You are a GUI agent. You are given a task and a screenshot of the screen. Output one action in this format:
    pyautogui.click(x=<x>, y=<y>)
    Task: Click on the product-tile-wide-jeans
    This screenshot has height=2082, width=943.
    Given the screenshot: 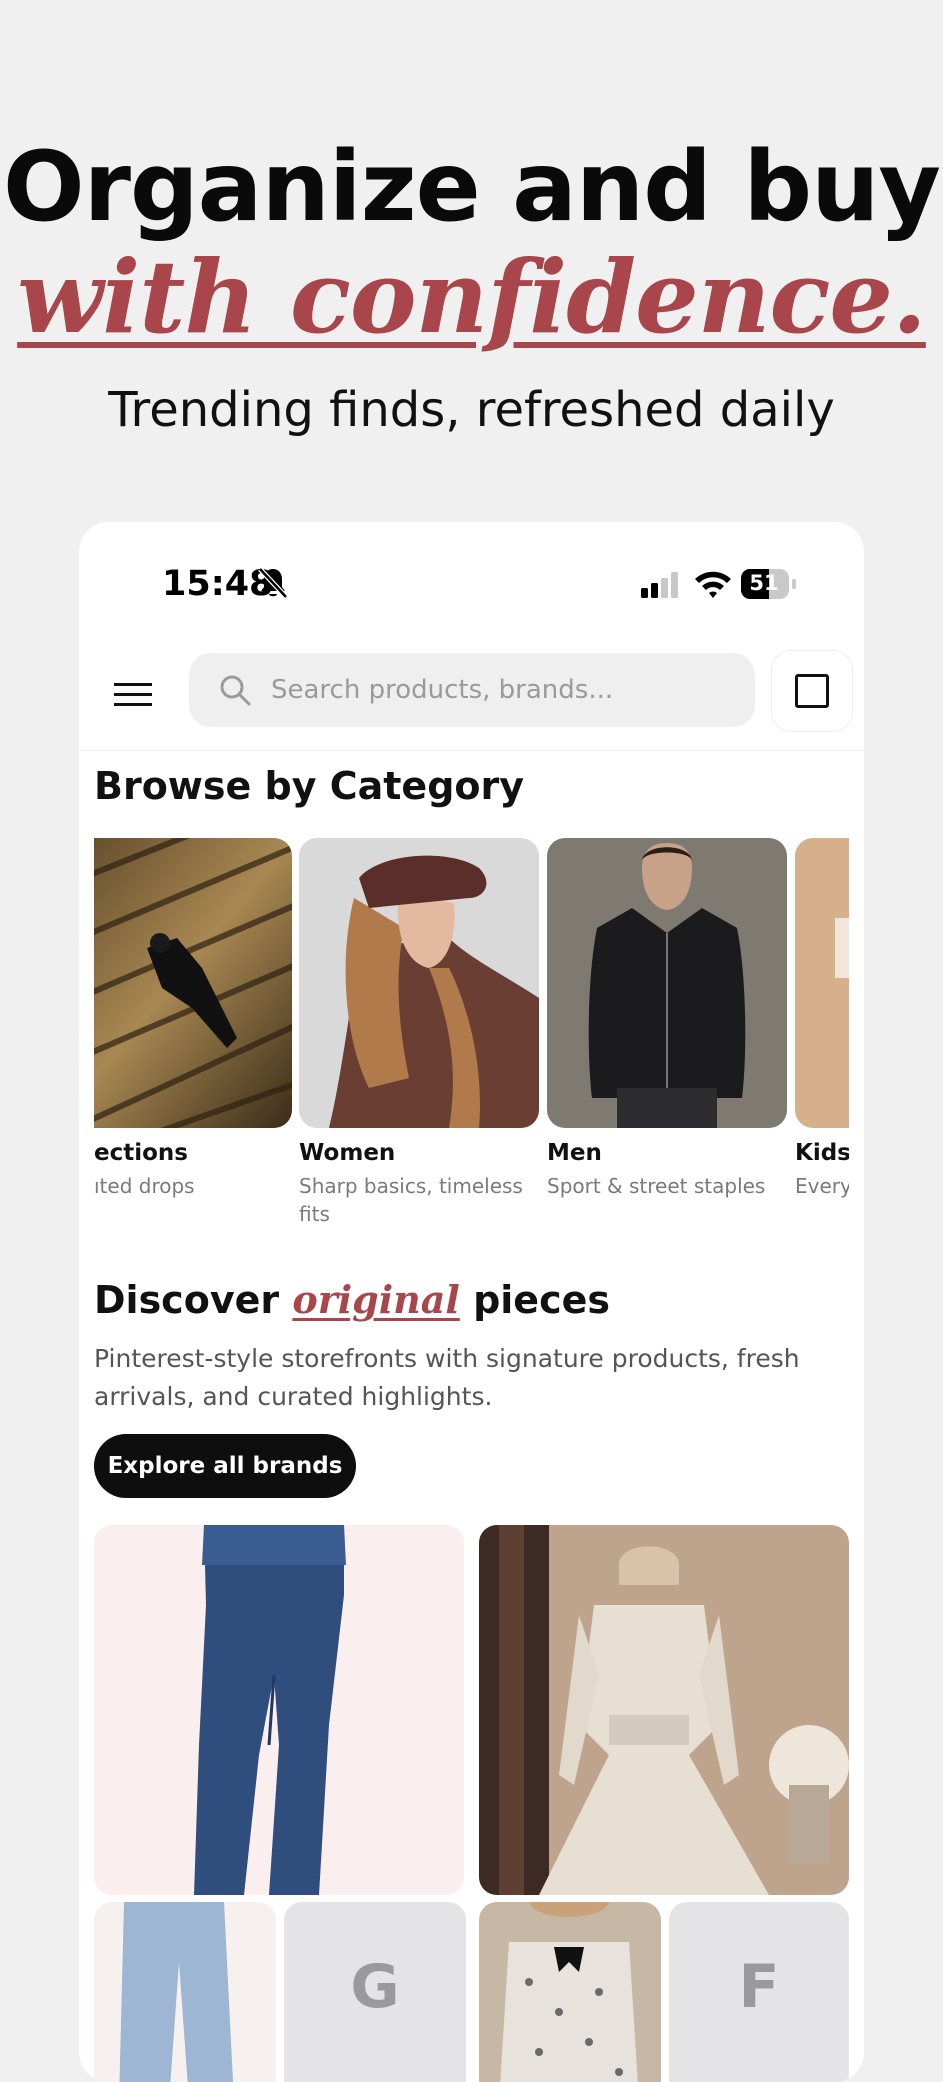 What is the action you would take?
    pyautogui.click(x=185, y=1992)
    